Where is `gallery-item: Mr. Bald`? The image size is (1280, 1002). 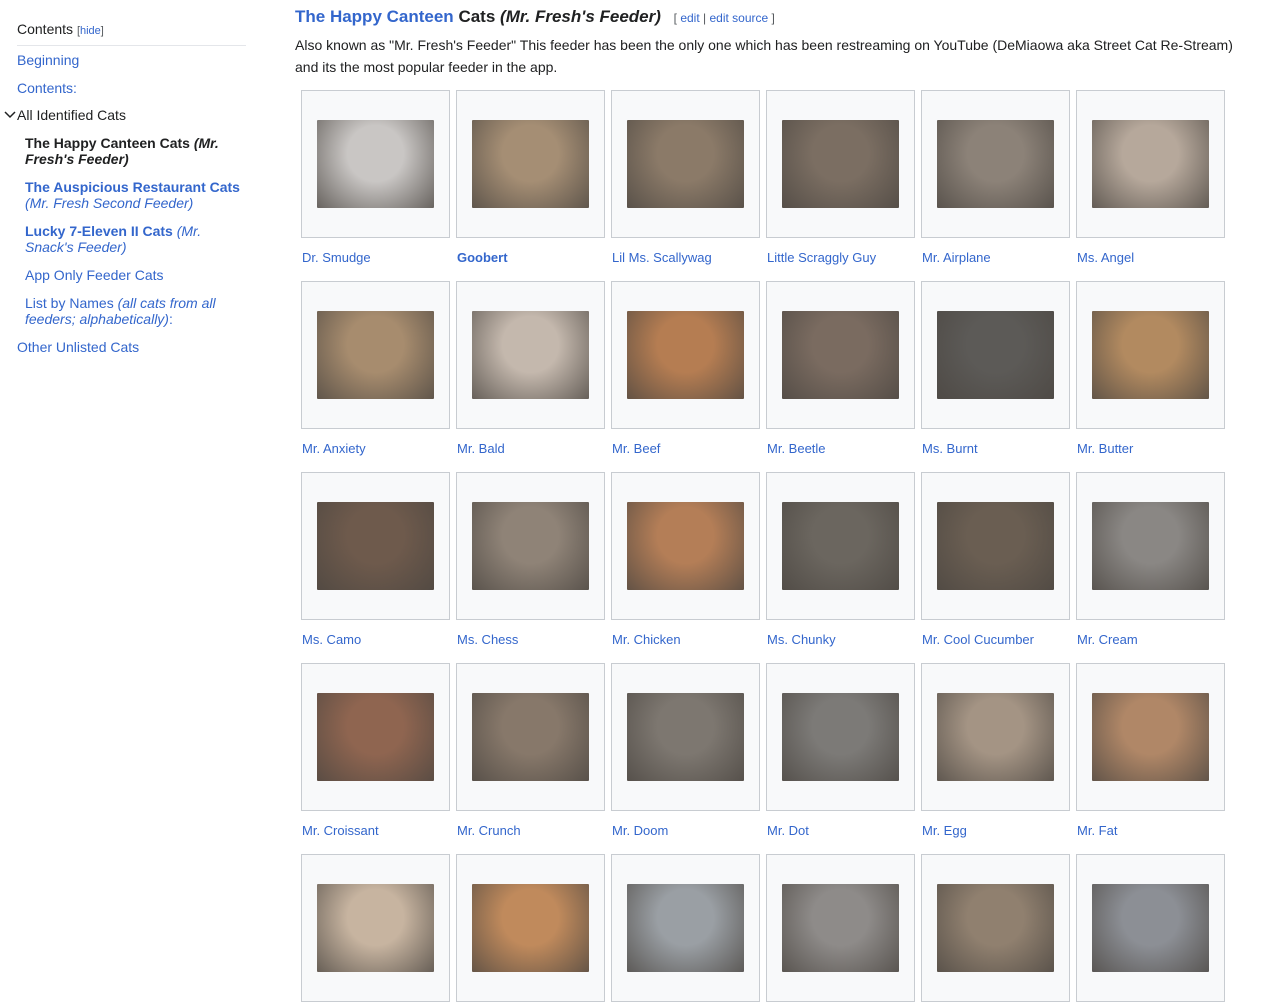 gallery-item: Mr. Bald is located at coordinates (530, 368).